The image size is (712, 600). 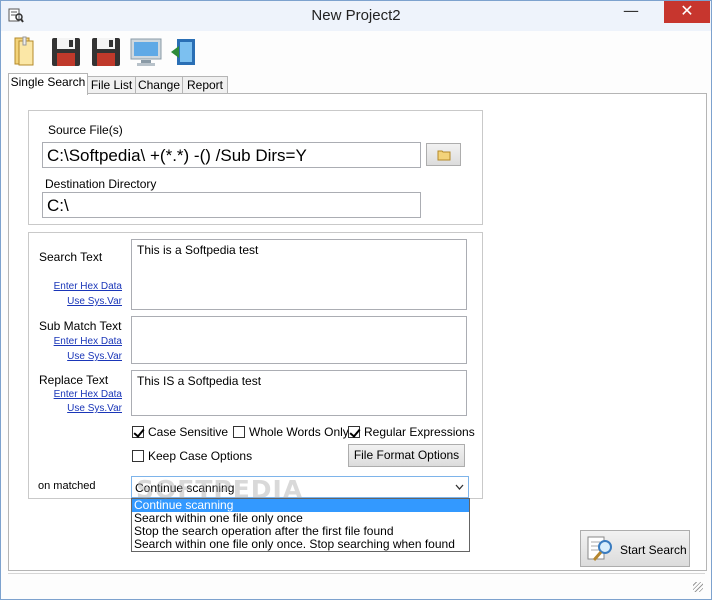 I want to click on file-format-options-button: File Format Options, so click(x=406, y=455).